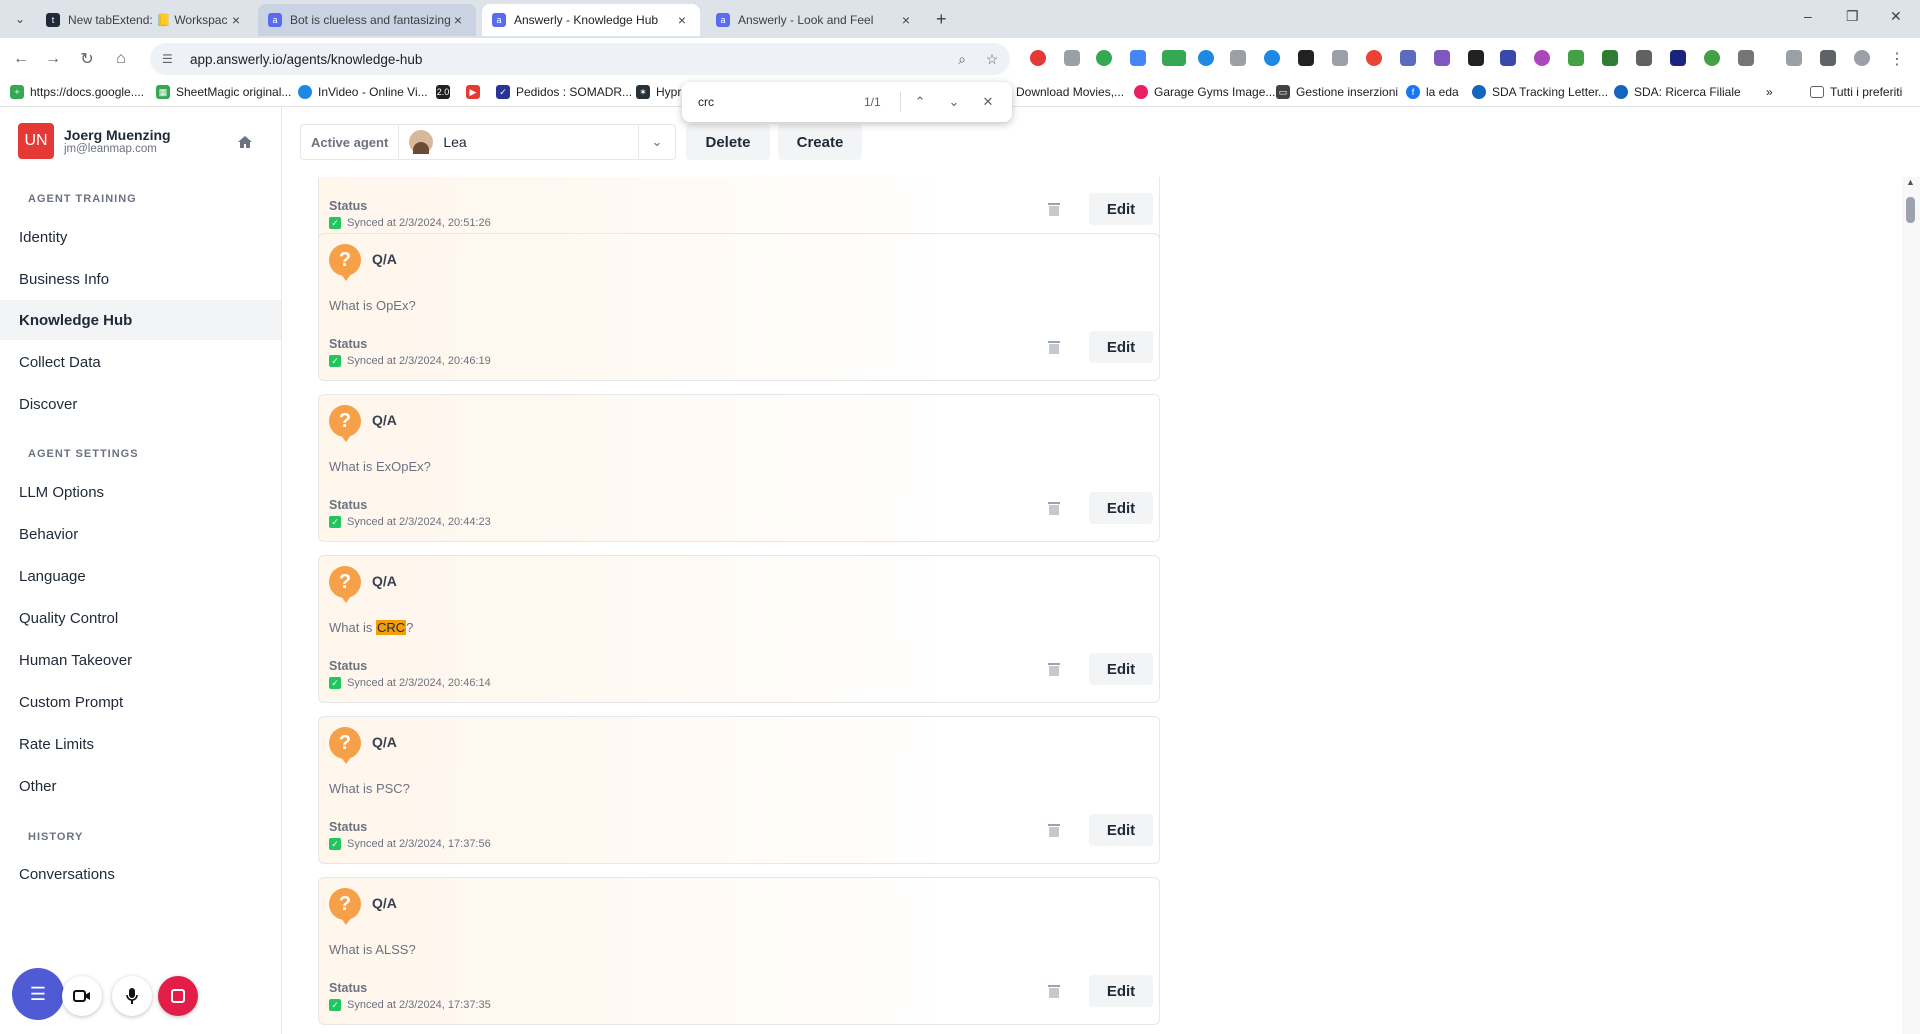  What do you see at coordinates (82, 996) in the screenshot?
I see `camera-icon` at bounding box center [82, 996].